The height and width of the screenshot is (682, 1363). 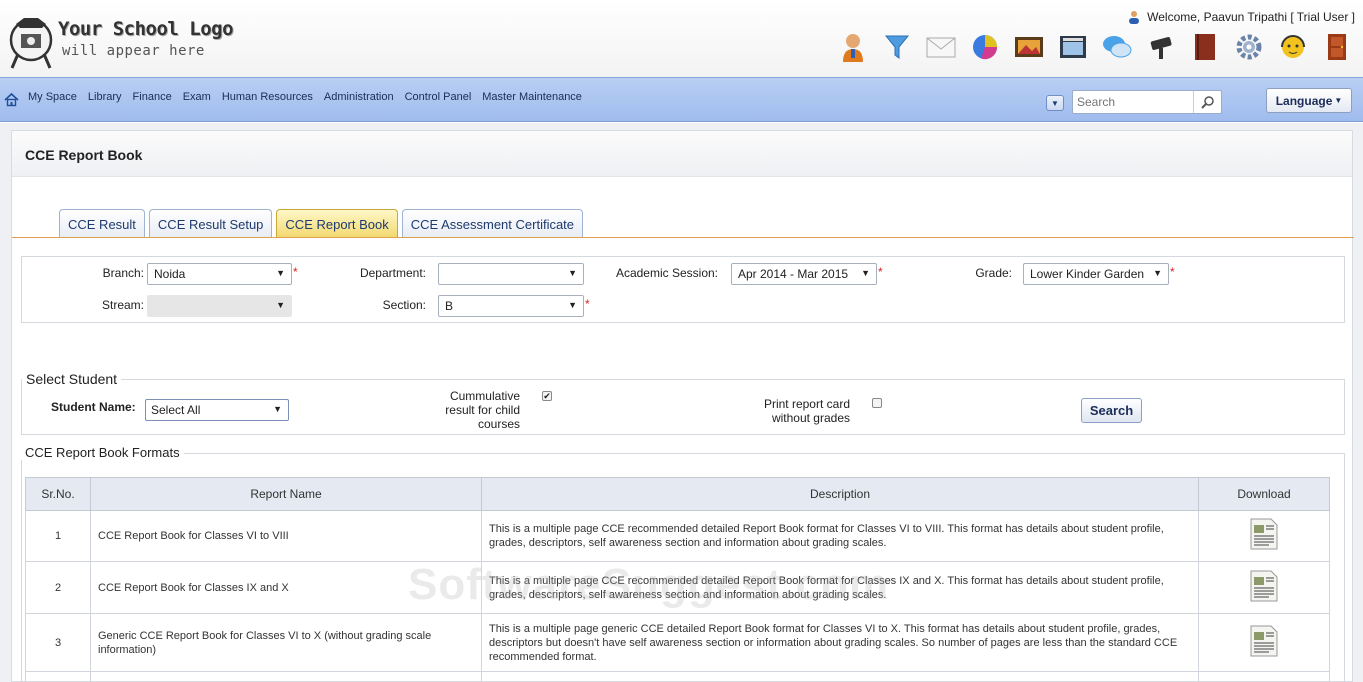 I want to click on welcome-text: Welcome, Paavun Tripathi [ Trial User ], so click(x=1251, y=17).